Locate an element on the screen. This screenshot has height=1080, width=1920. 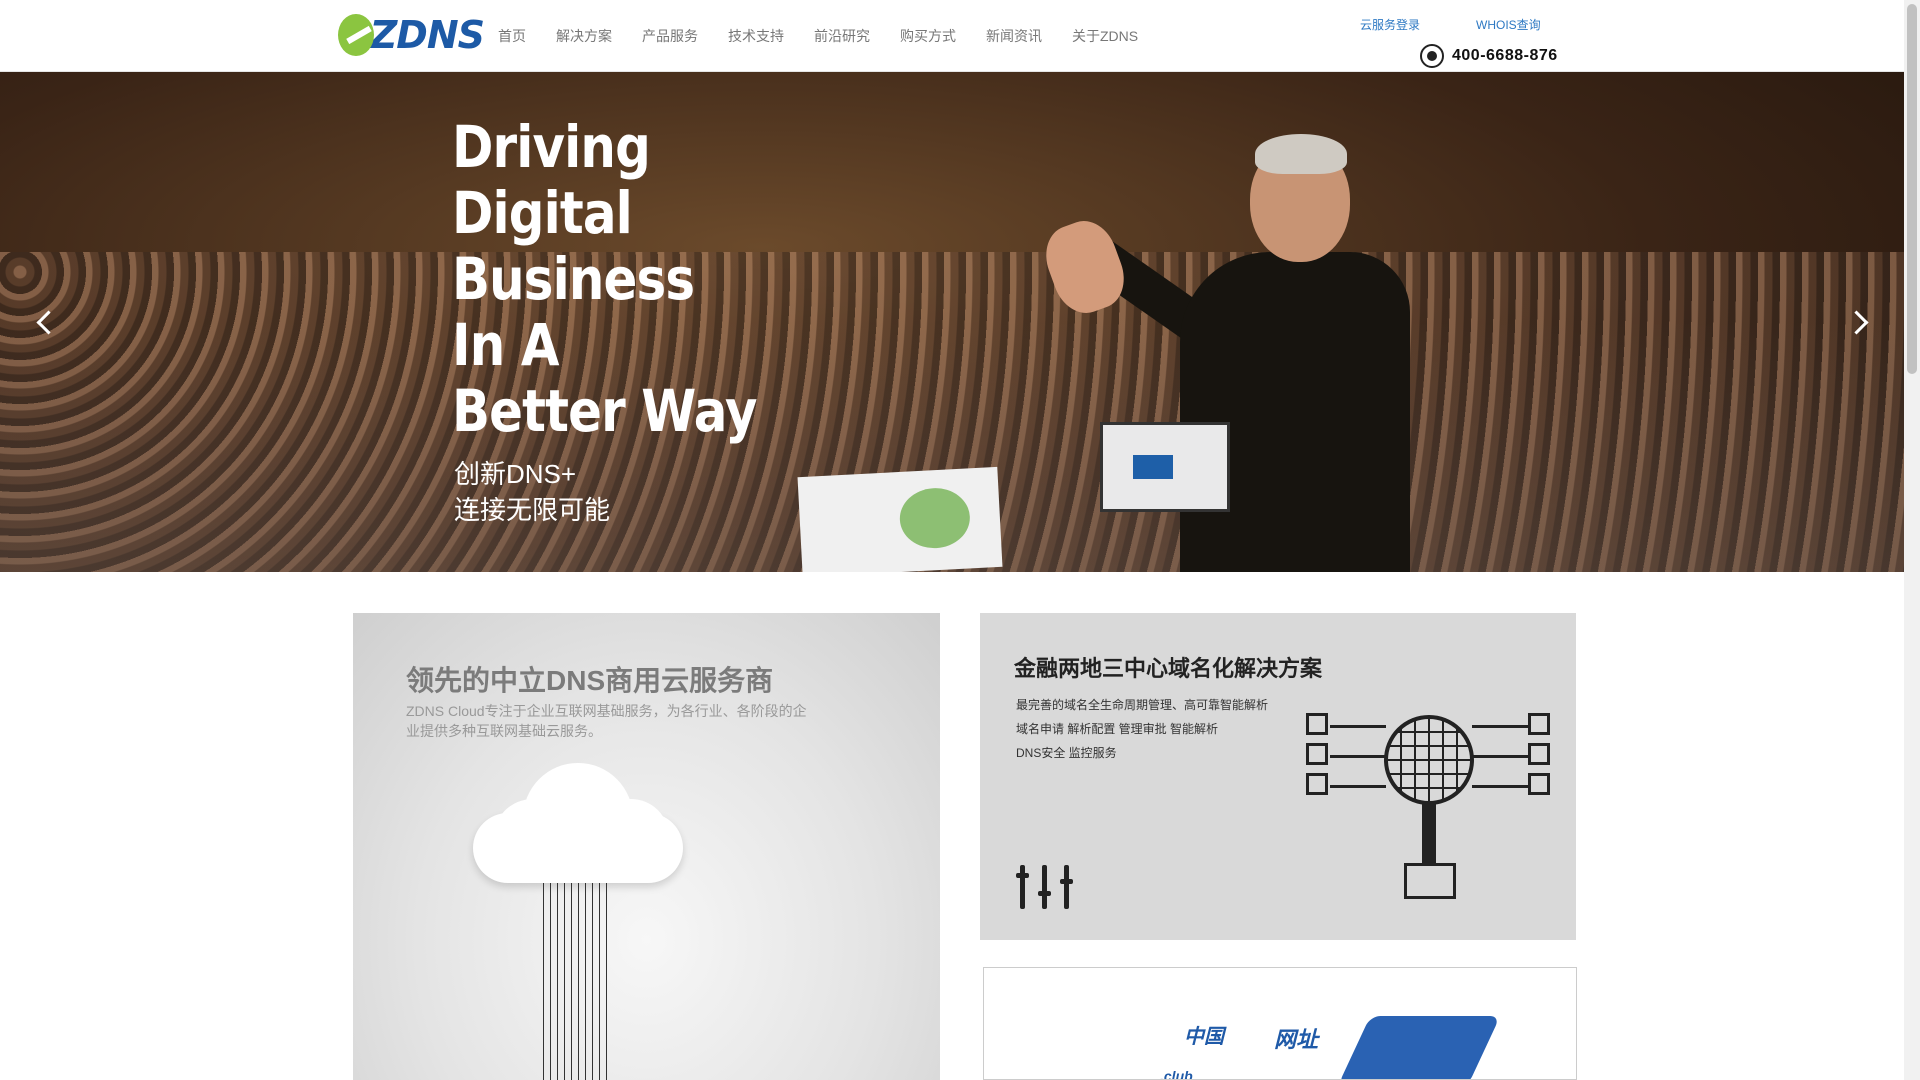
headline-line: Driving is located at coordinates (551, 147).